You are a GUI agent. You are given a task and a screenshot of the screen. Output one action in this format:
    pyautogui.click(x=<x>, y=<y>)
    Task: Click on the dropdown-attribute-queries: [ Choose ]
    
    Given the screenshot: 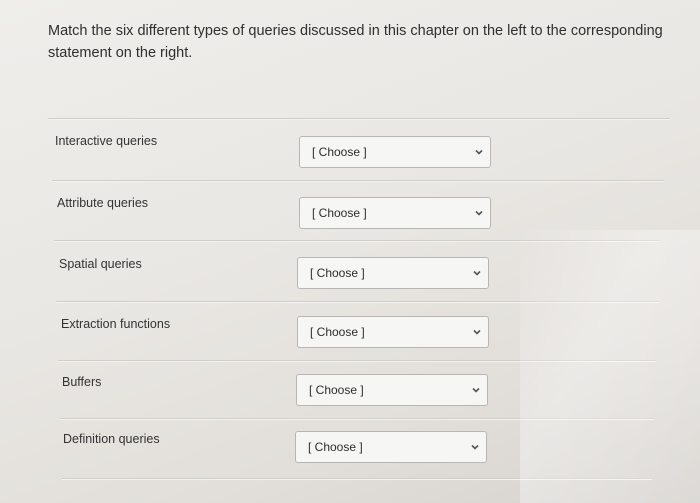 What is the action you would take?
    pyautogui.click(x=395, y=213)
    